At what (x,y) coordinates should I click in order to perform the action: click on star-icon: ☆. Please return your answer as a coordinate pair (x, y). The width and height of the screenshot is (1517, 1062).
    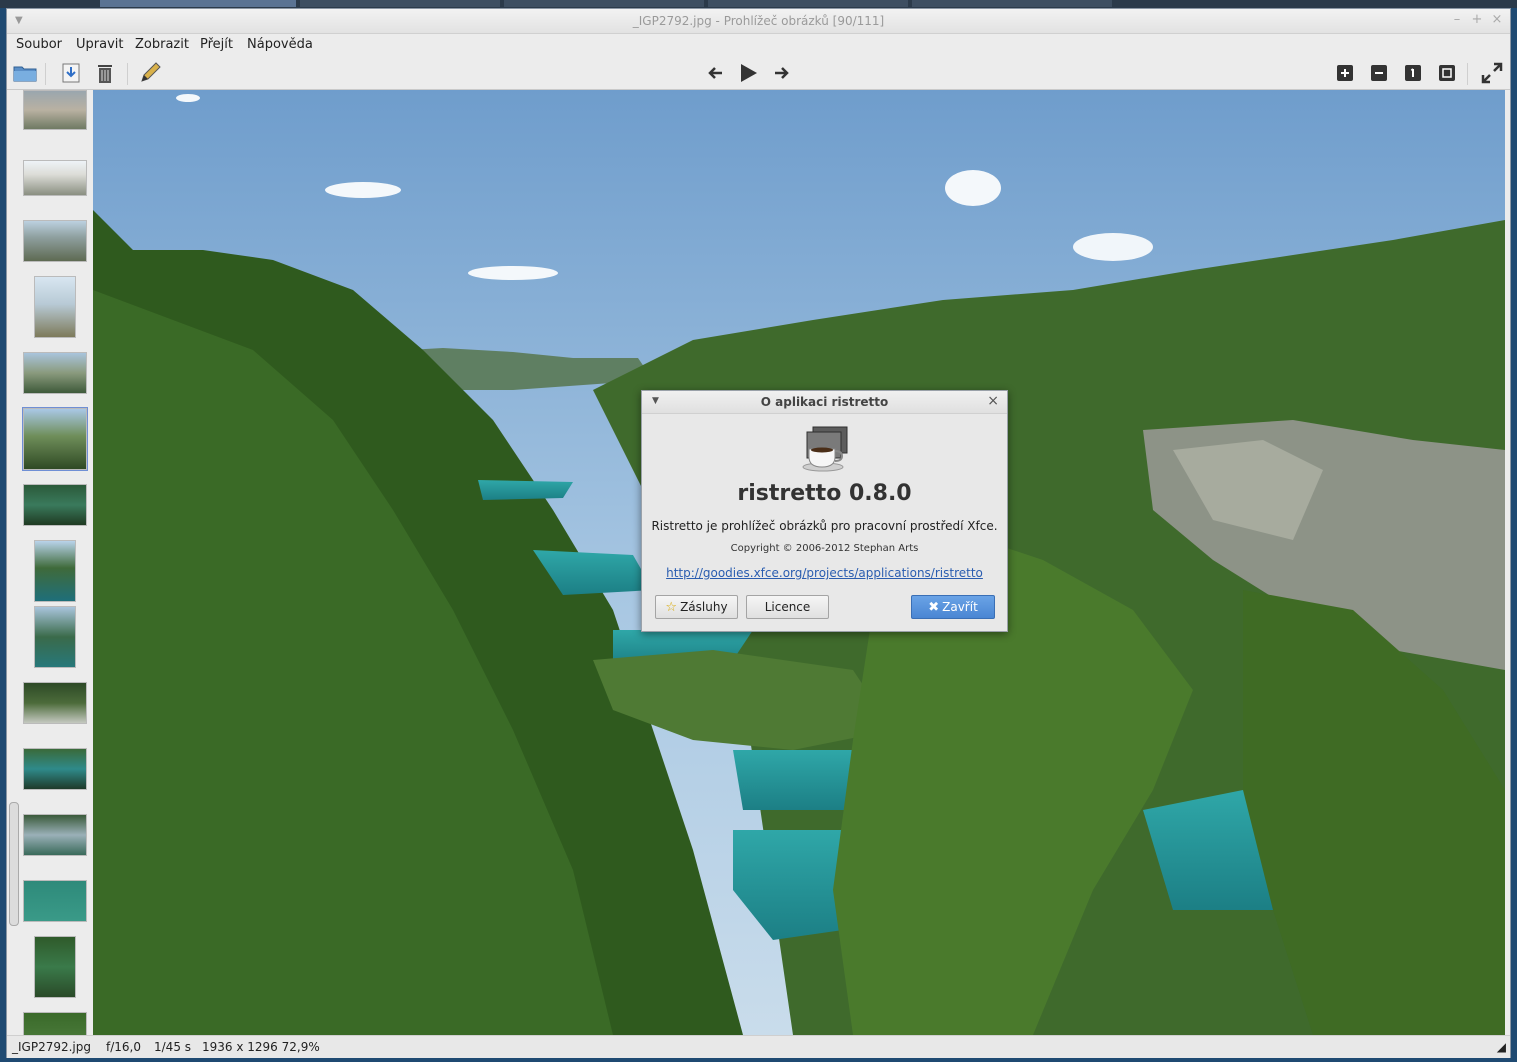
    Looking at the image, I should click on (671, 607).